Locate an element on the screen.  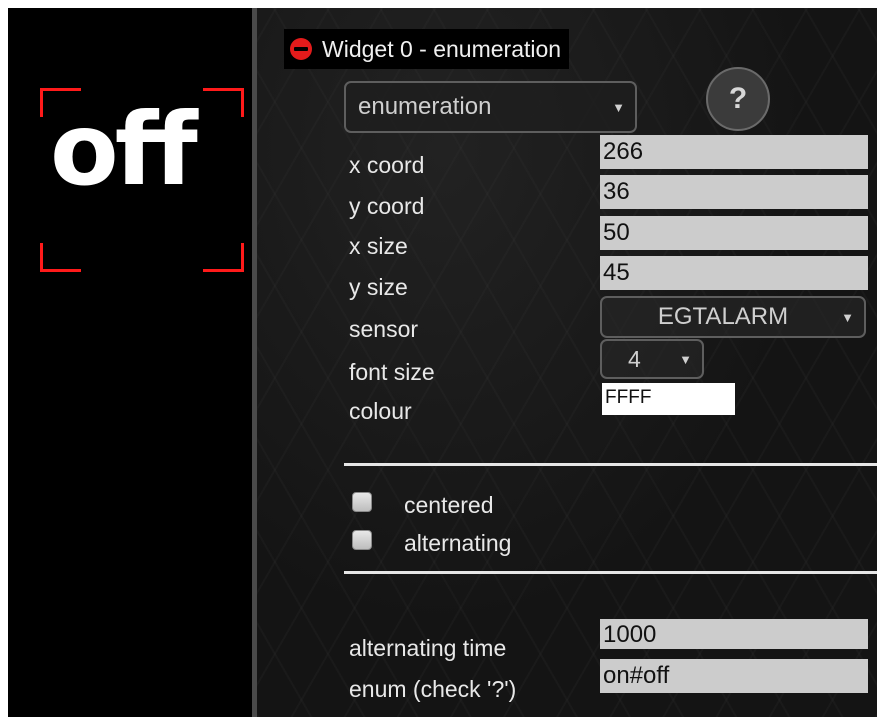
y-coord-input: 36 is located at coordinates (734, 192).